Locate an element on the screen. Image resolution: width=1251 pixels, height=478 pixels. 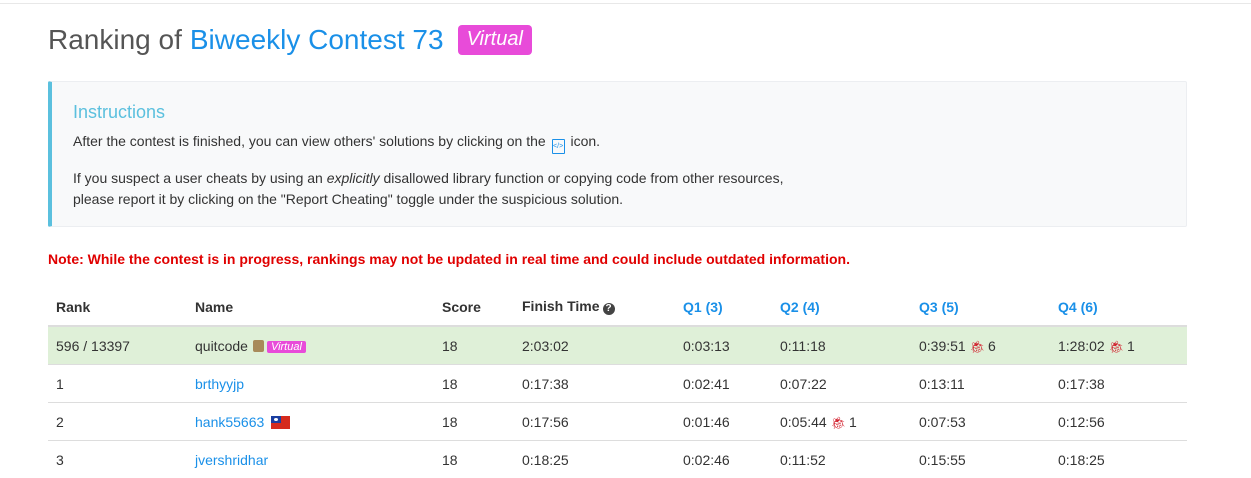
rank-cell: 596 / 13397 is located at coordinates (117, 345).